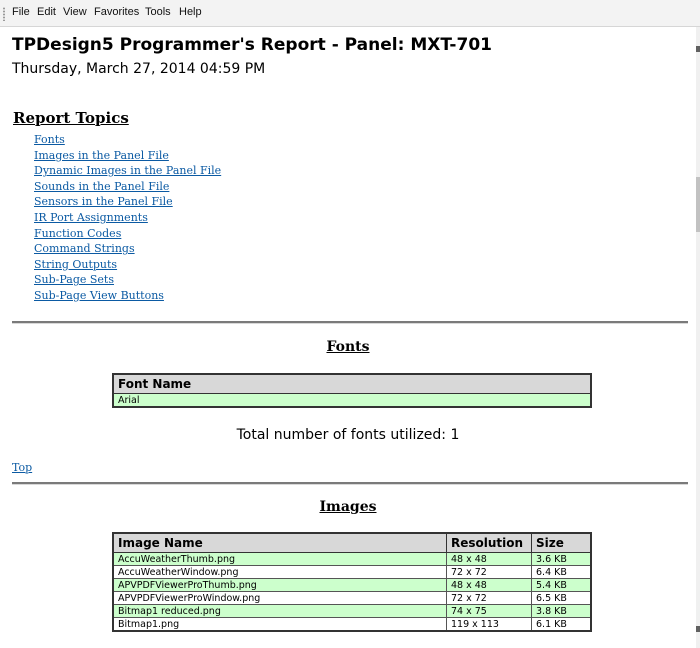  Describe the element at coordinates (348, 435) in the screenshot. I see `fonts-total-text: Total number of fonts utilized: 1` at that location.